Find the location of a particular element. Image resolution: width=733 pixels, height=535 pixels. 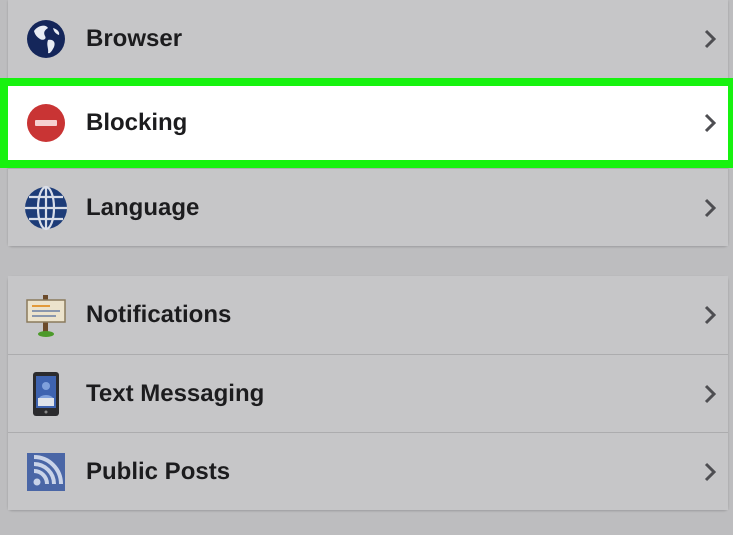

no-entry-icon is located at coordinates (46, 123).